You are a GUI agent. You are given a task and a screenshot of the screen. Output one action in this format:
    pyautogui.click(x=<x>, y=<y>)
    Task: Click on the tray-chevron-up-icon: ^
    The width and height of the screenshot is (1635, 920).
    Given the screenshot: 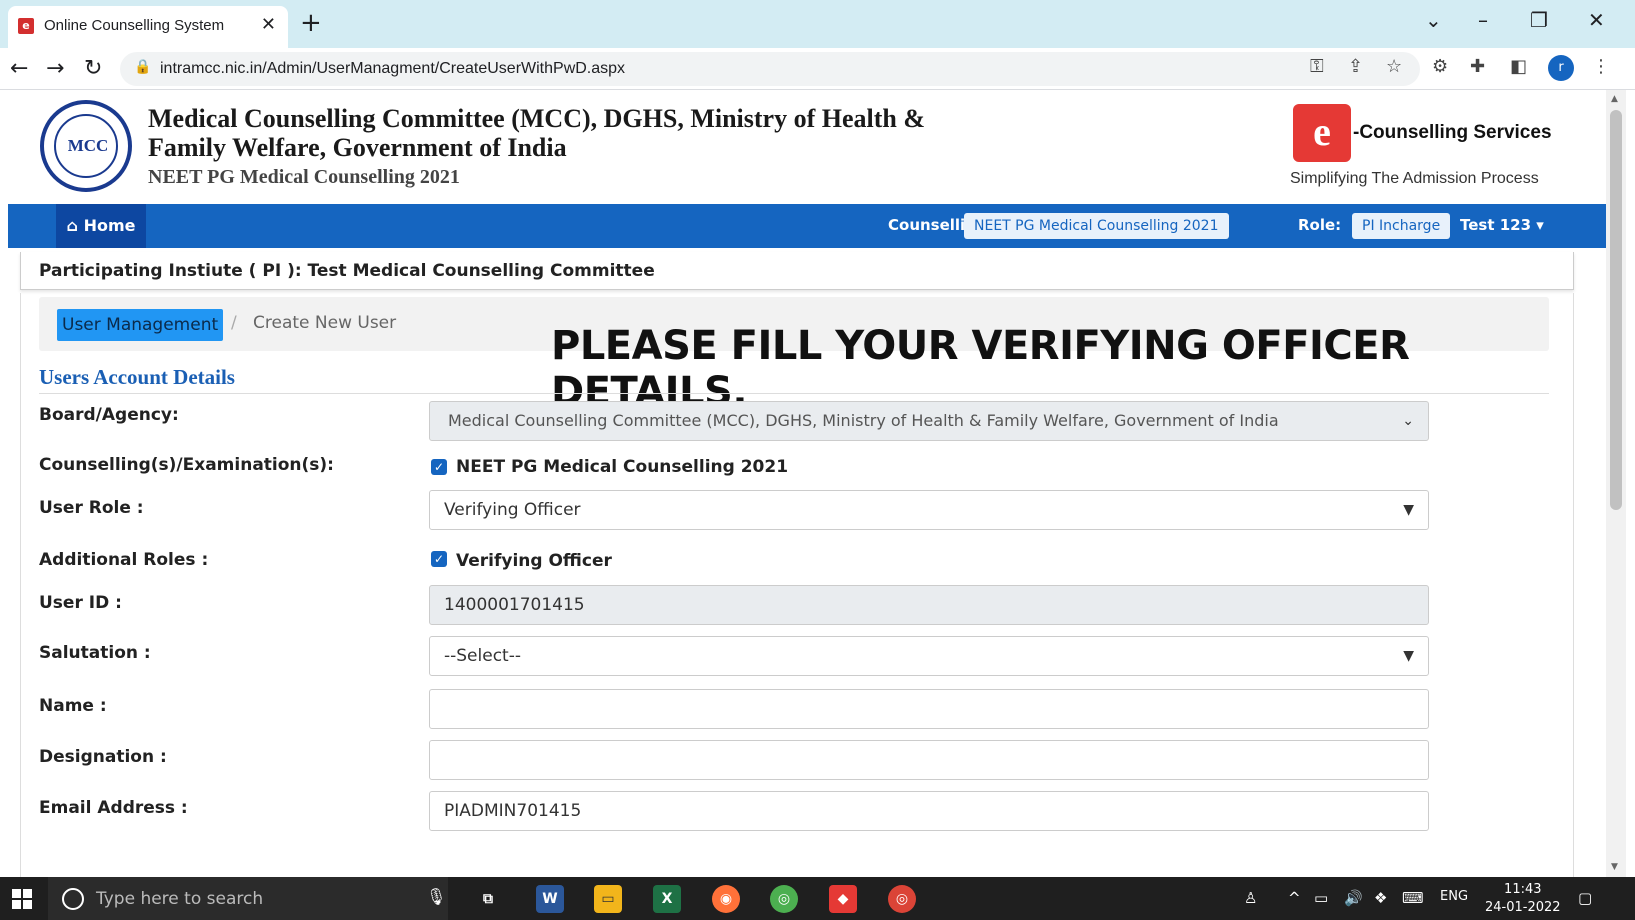 What is the action you would take?
    pyautogui.click(x=1294, y=898)
    